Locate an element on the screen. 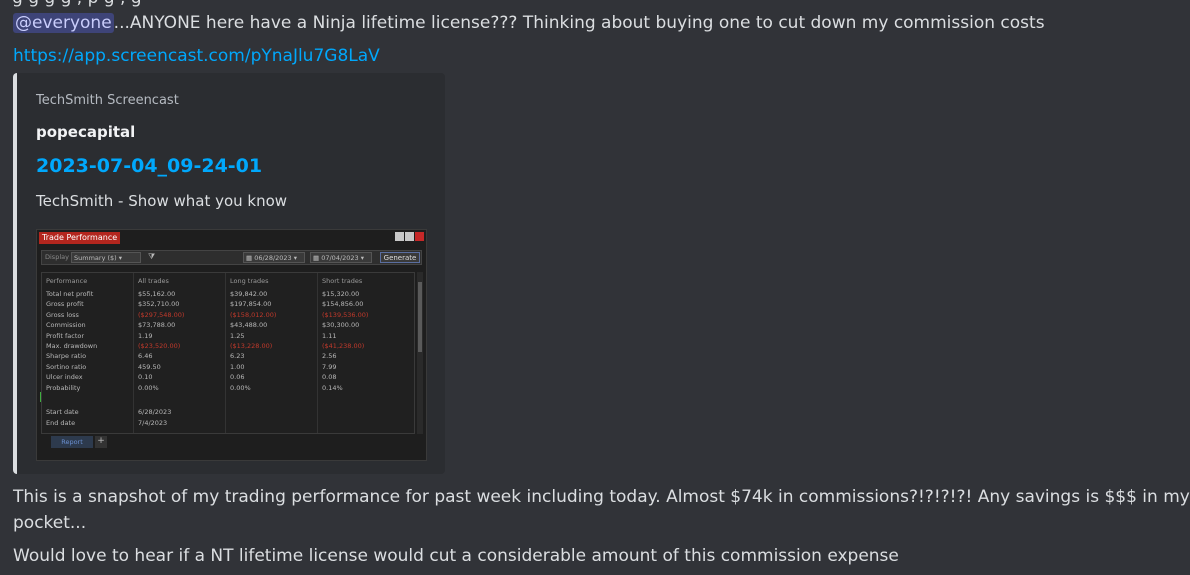 The height and width of the screenshot is (575, 1190). window-title: Trade Performance is located at coordinates (80, 238).